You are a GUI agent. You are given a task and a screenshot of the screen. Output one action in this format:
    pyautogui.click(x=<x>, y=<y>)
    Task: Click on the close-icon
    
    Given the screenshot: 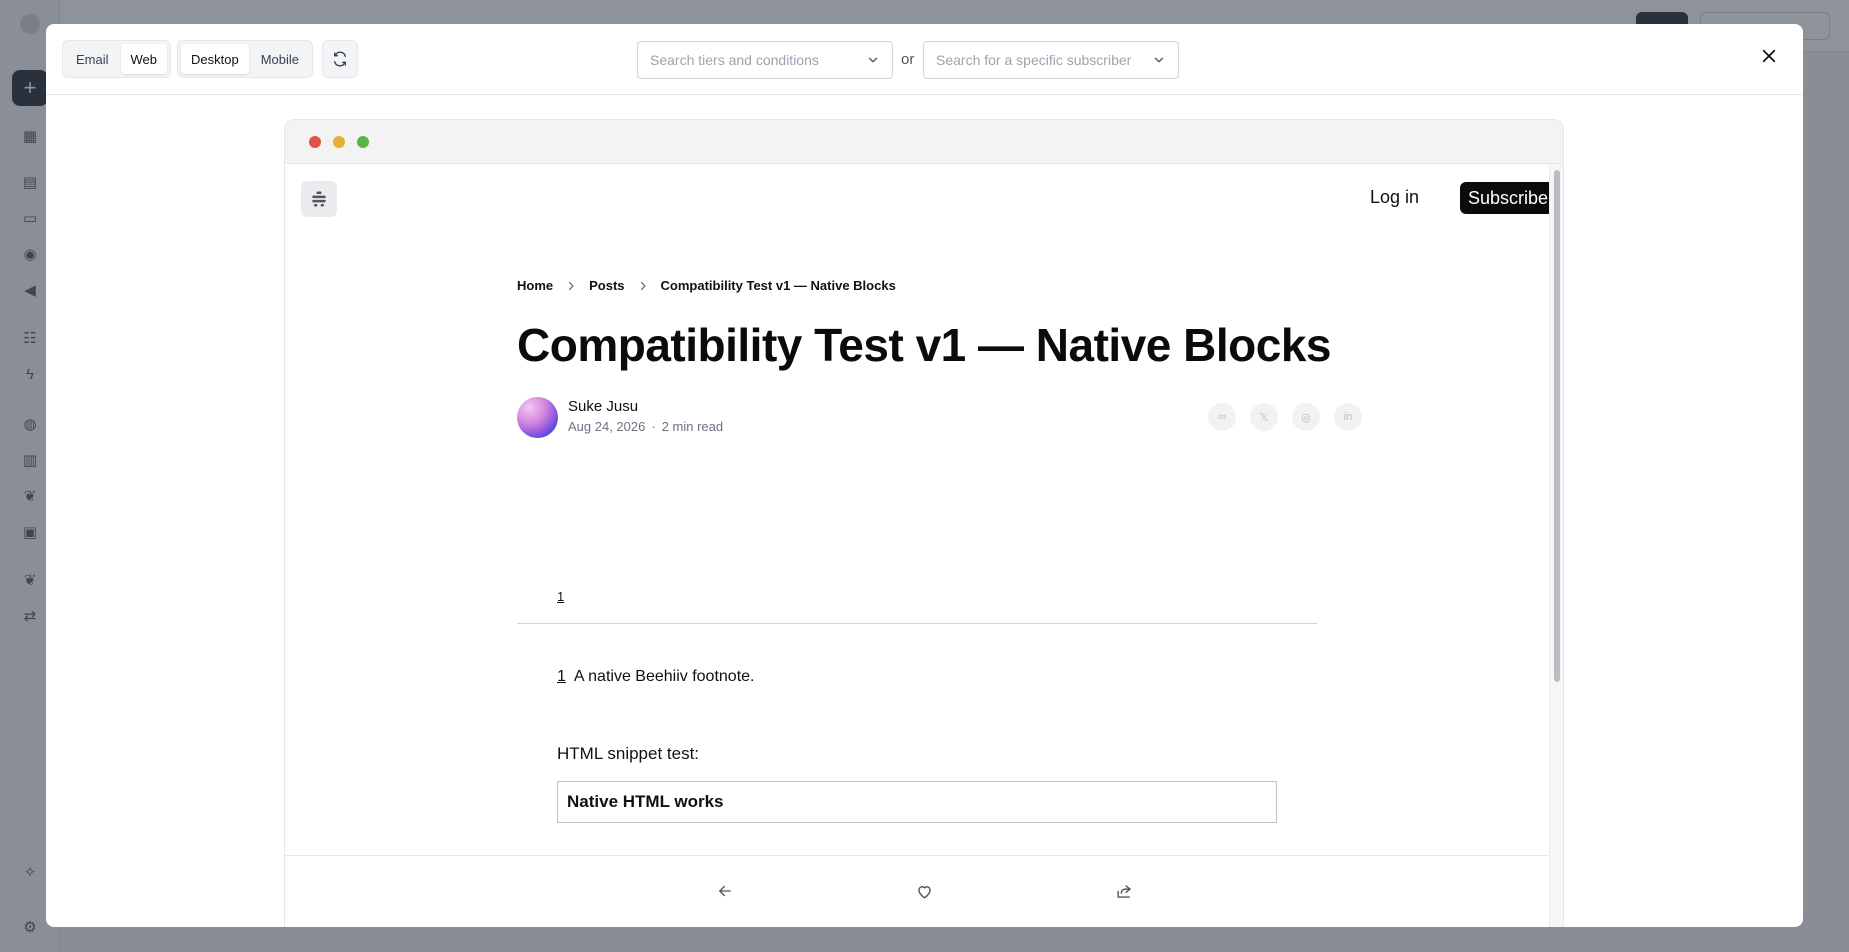 What is the action you would take?
    pyautogui.click(x=1769, y=56)
    